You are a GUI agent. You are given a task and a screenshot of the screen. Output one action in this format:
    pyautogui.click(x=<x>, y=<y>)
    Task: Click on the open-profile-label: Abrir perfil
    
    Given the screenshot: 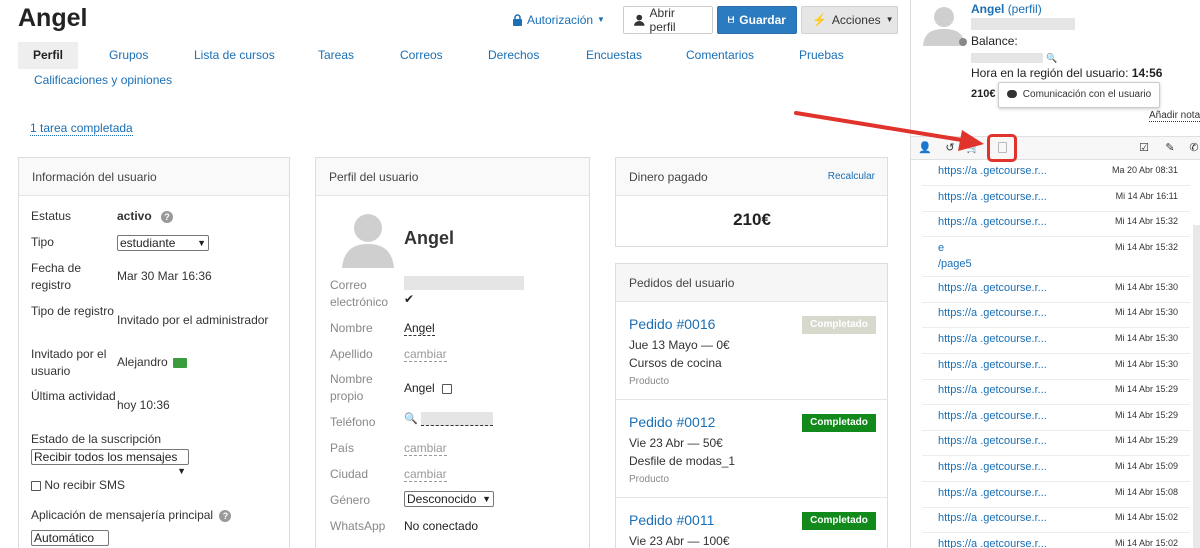 What is the action you would take?
    pyautogui.click(x=662, y=19)
    